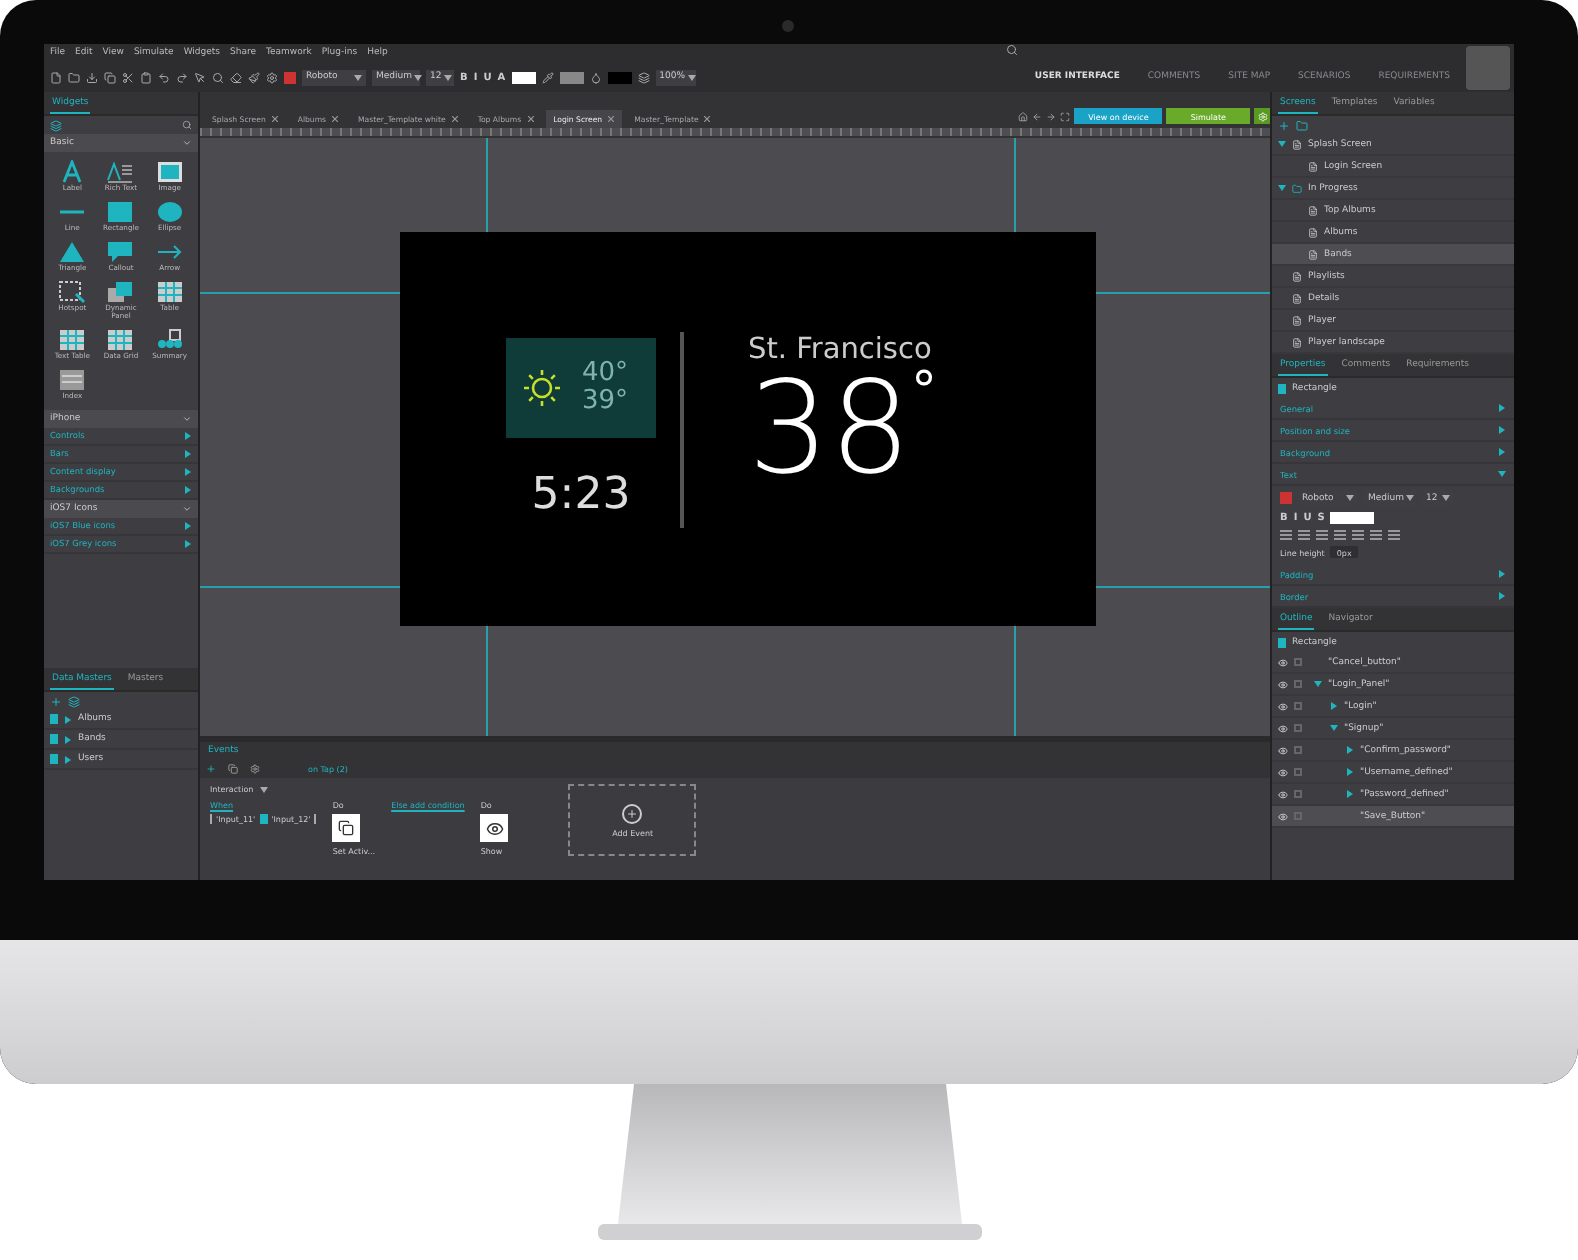 The height and width of the screenshot is (1260, 1578). I want to click on line-color-swatch, so click(571, 77).